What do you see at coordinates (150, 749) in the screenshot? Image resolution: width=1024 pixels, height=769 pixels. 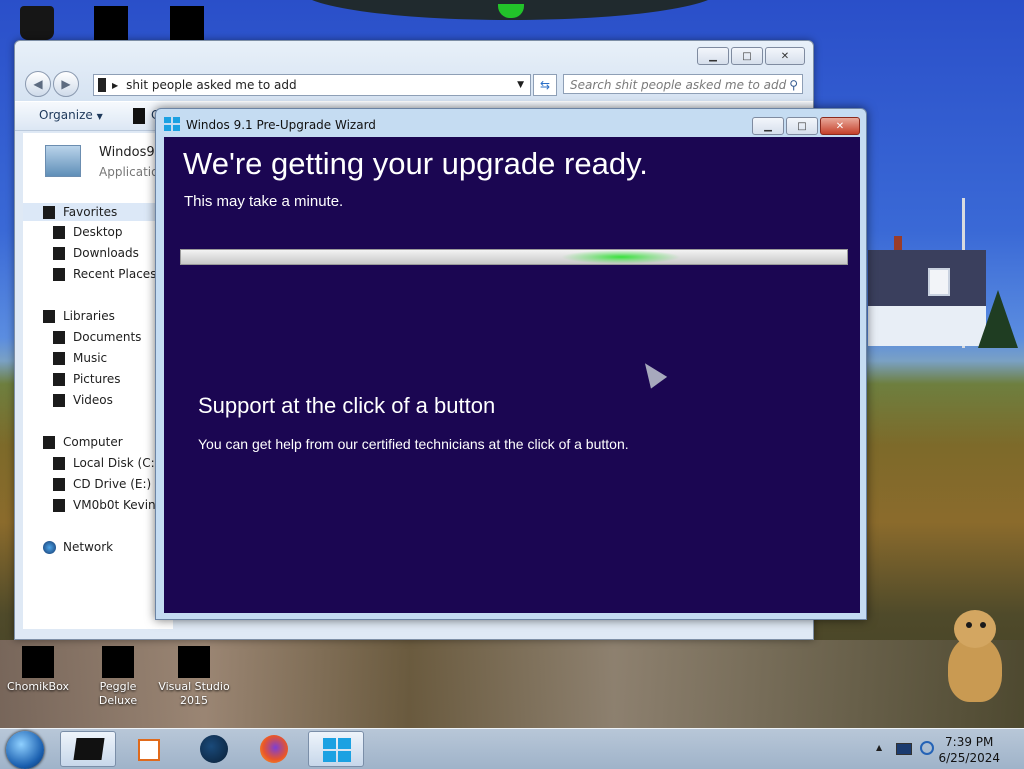 I see `taskbar-media-button` at bounding box center [150, 749].